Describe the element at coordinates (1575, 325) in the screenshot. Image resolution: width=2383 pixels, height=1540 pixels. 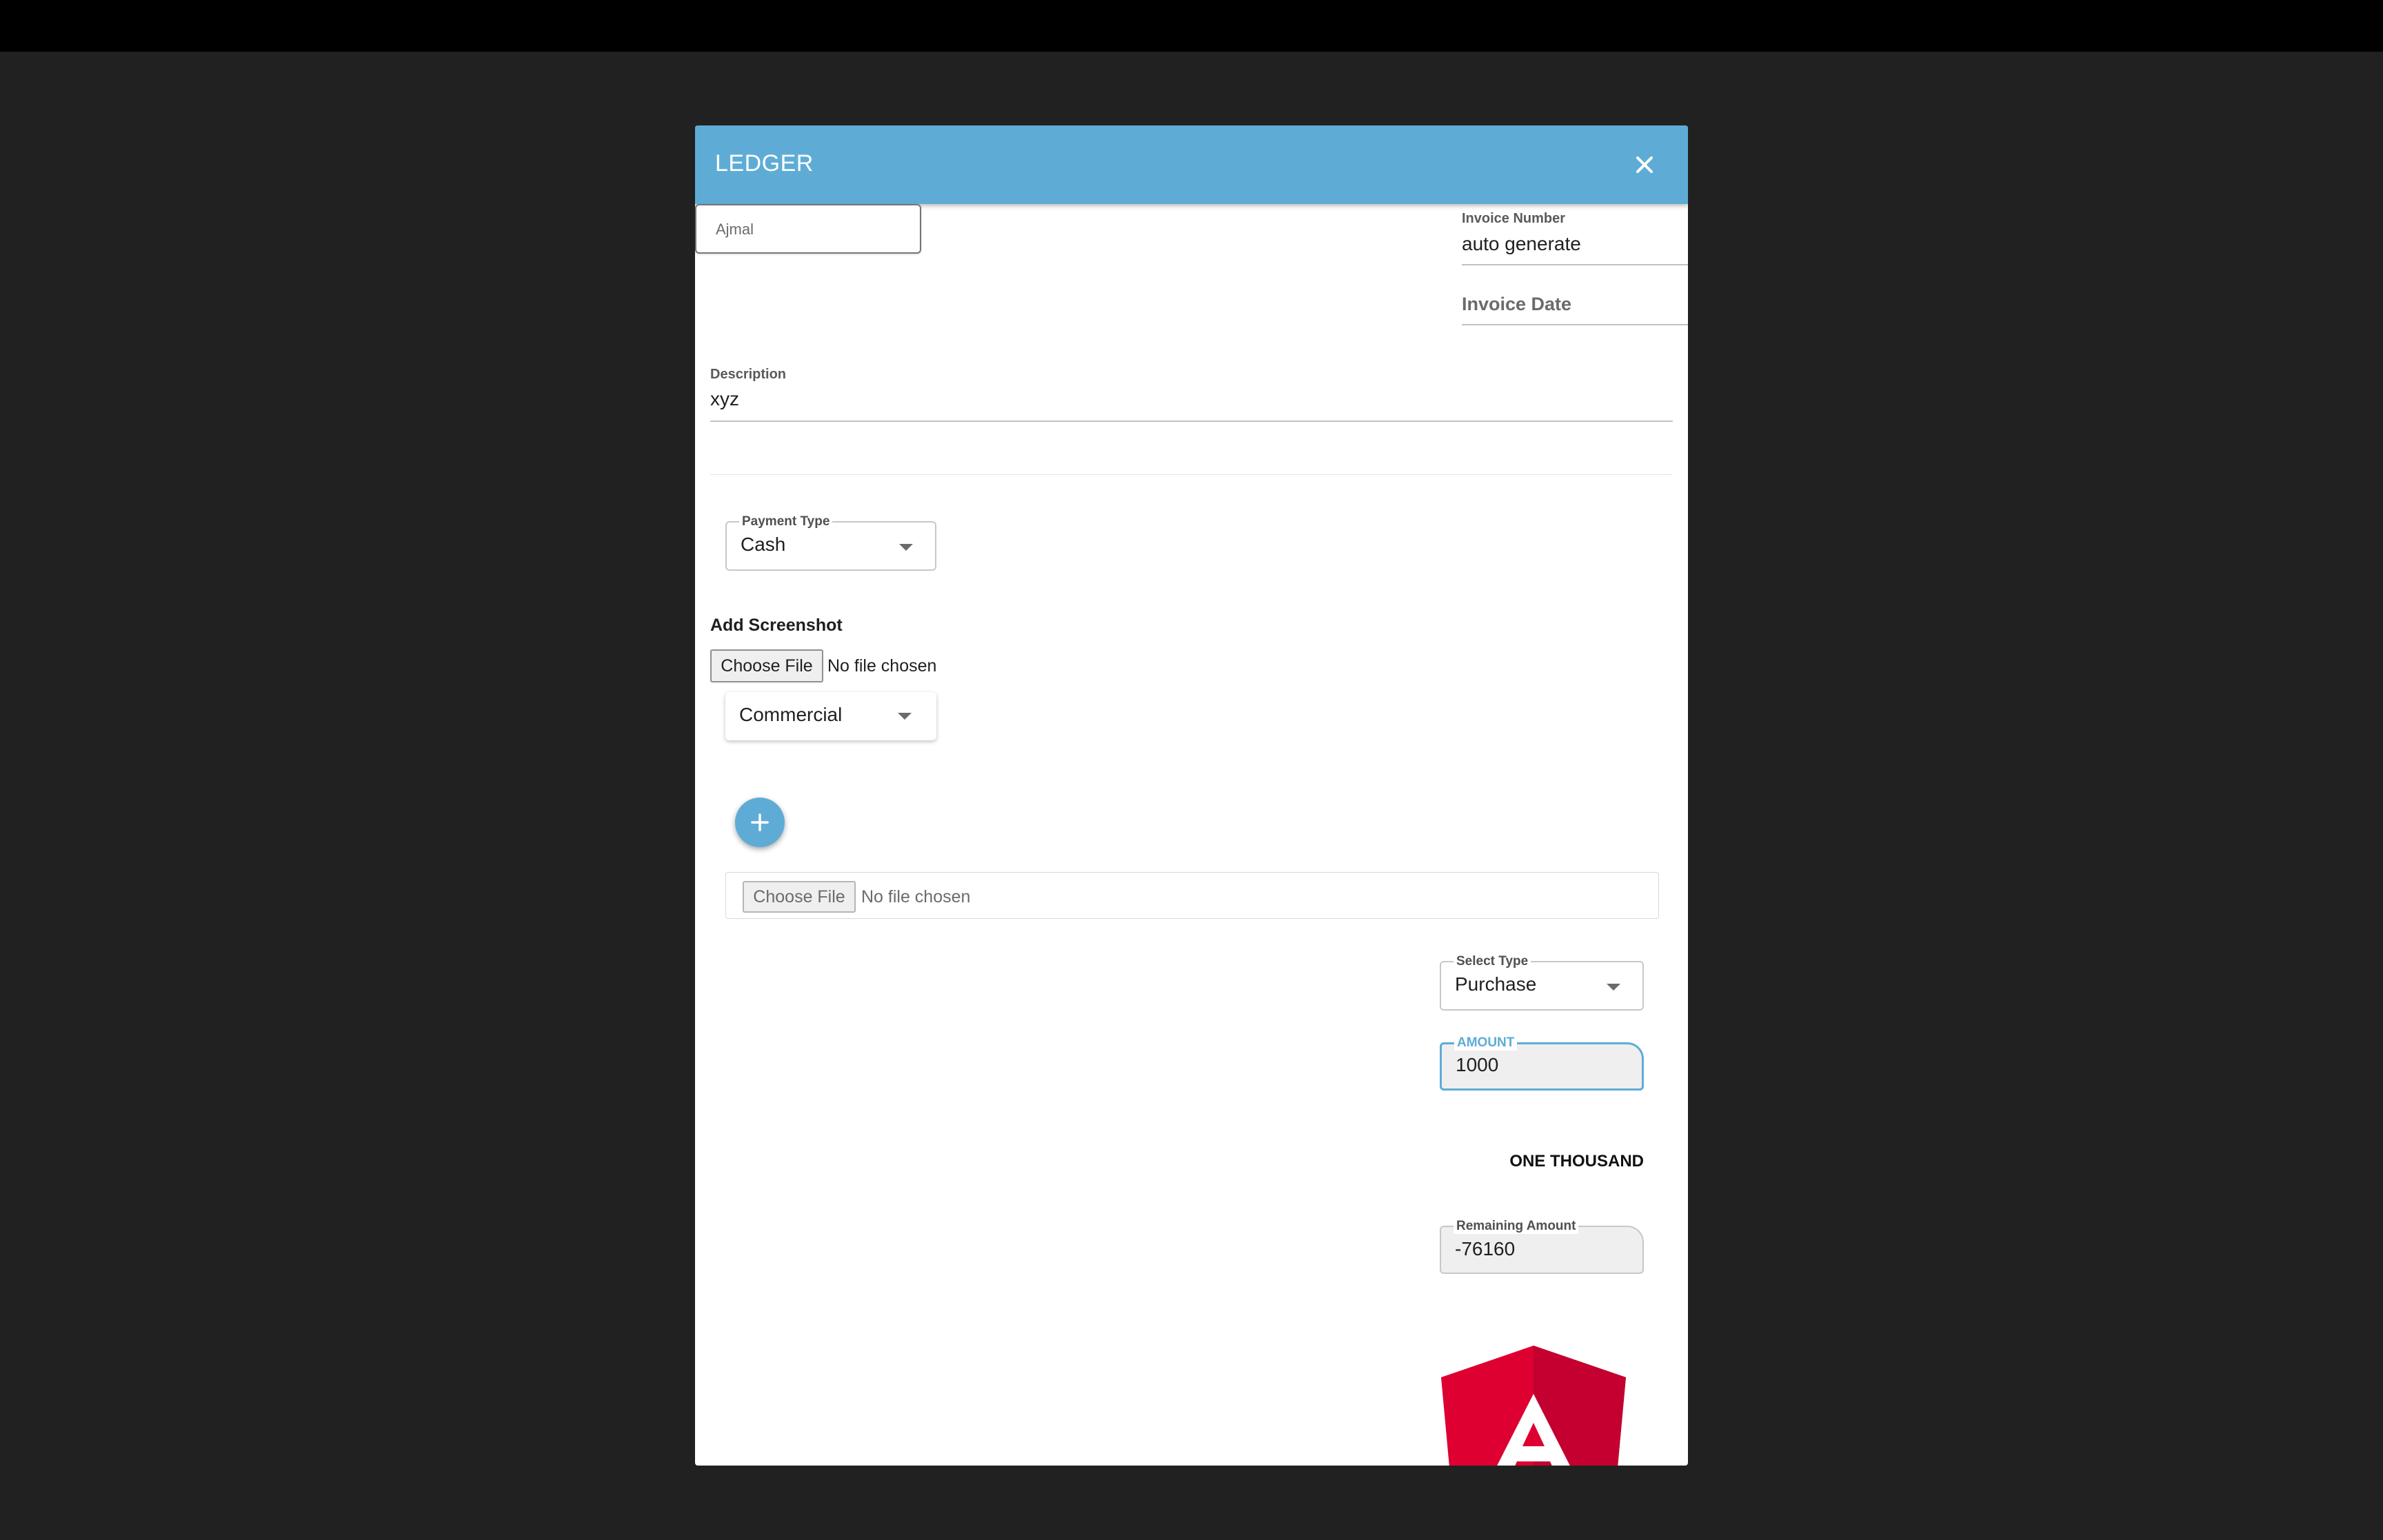
I see `invoice-date-underline` at that location.